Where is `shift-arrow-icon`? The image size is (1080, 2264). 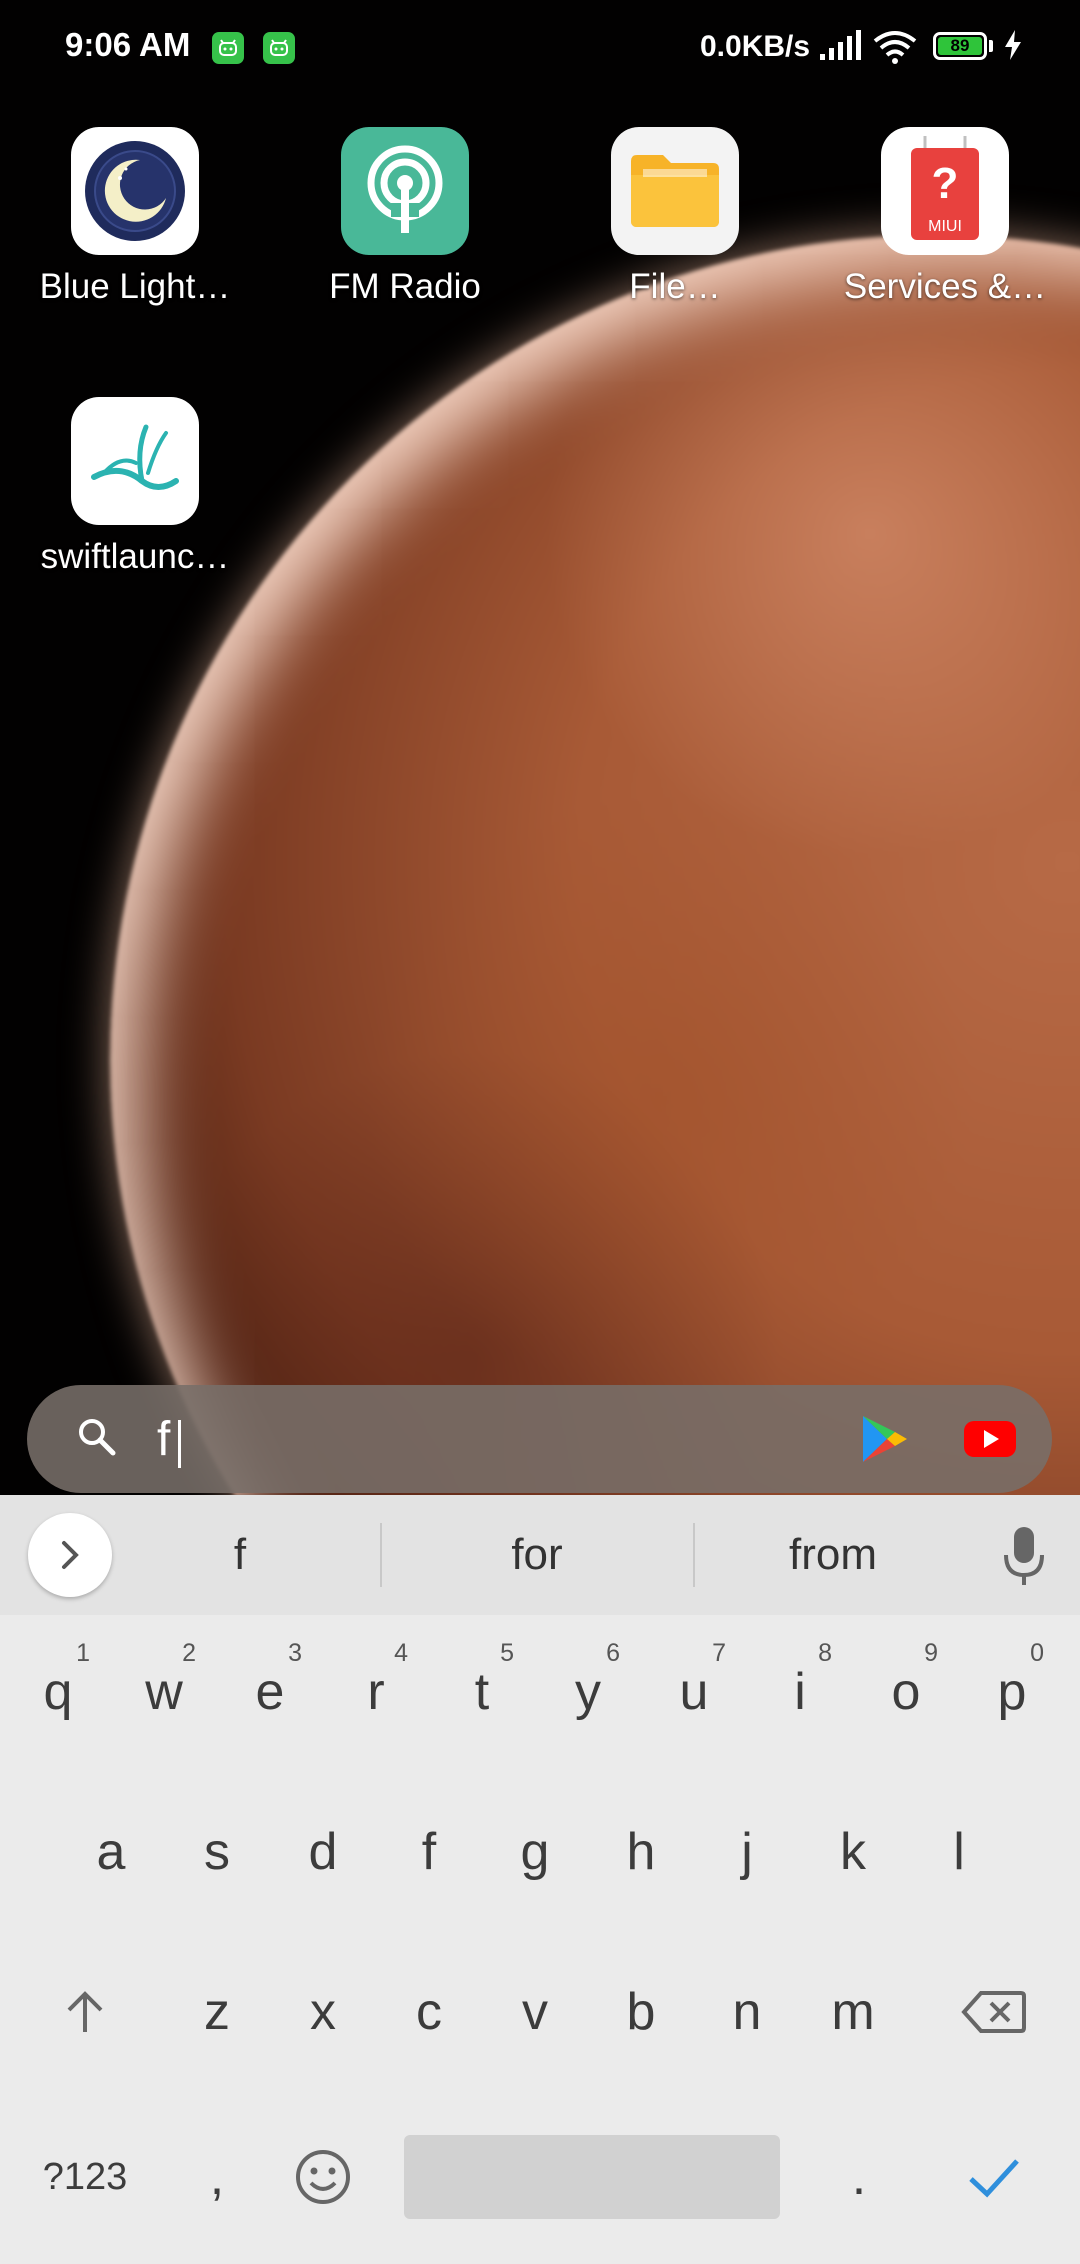
shift-arrow-icon is located at coordinates (85, 2011).